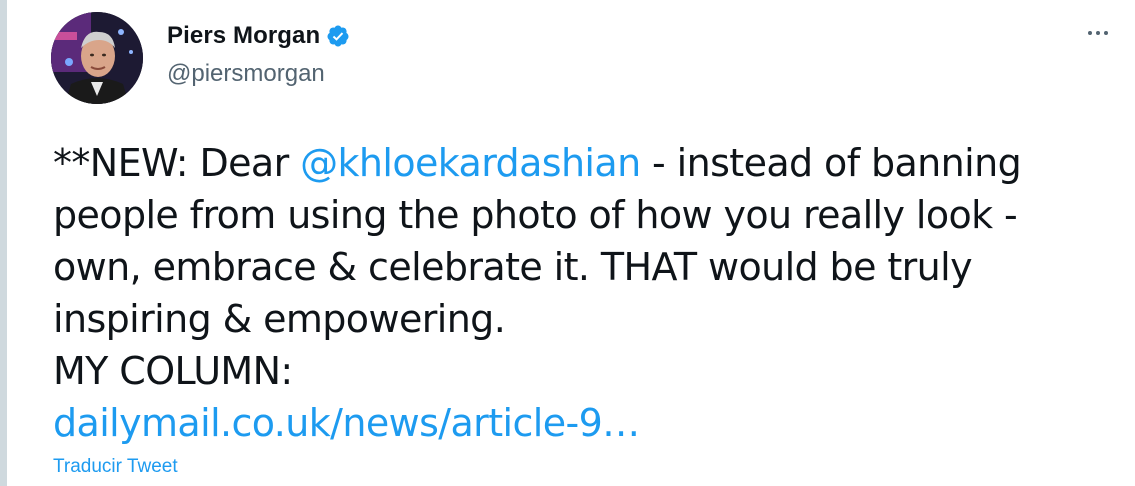 This screenshot has width=1135, height=486. I want to click on tweet-line-4: inspiring & empowering., so click(279, 319).